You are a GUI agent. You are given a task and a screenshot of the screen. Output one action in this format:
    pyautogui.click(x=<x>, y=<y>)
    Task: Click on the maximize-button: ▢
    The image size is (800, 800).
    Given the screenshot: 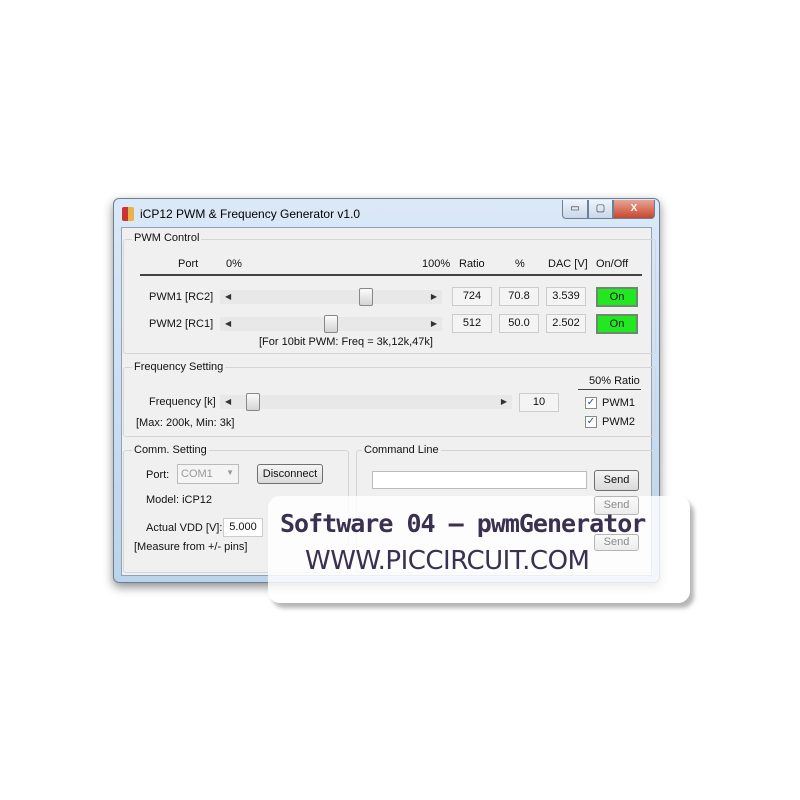 What is the action you would take?
    pyautogui.click(x=600, y=209)
    